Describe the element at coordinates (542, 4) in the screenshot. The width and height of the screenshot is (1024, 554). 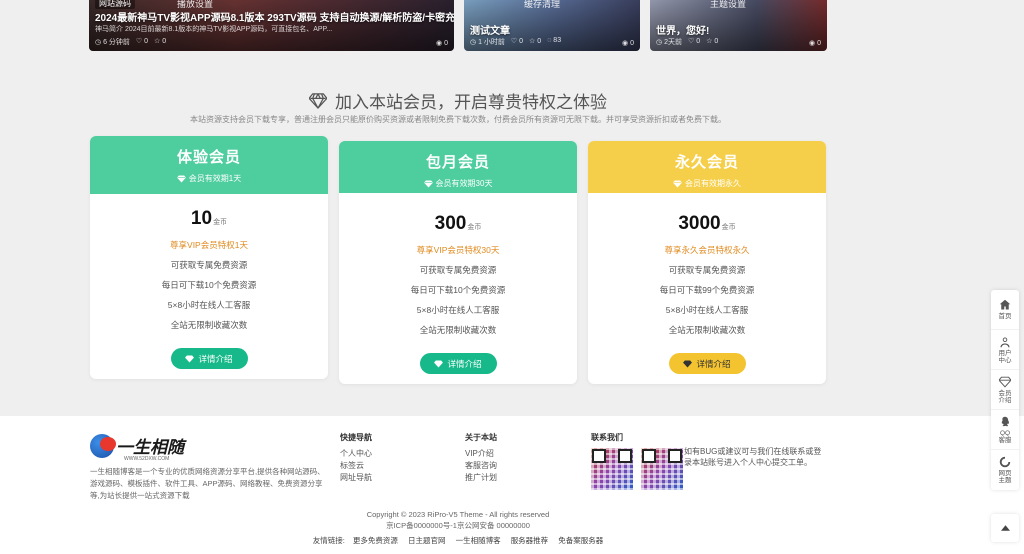
I see `post-top-tag: 缓存清理` at that location.